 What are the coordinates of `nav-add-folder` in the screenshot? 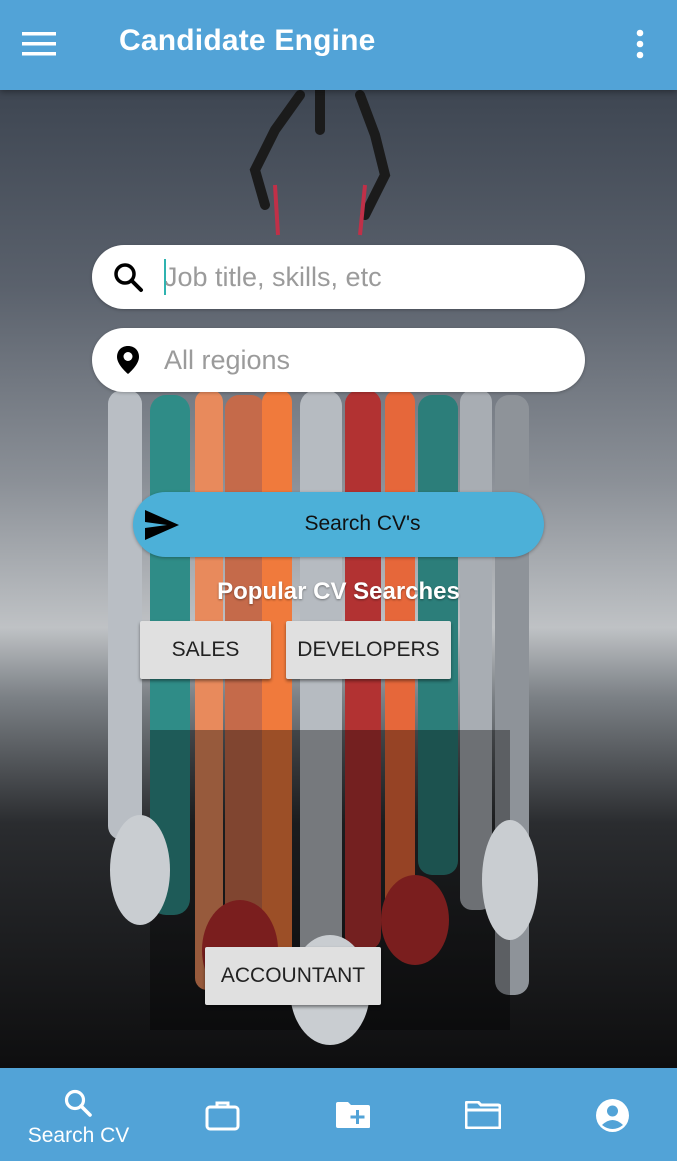 It's located at (353, 1114).